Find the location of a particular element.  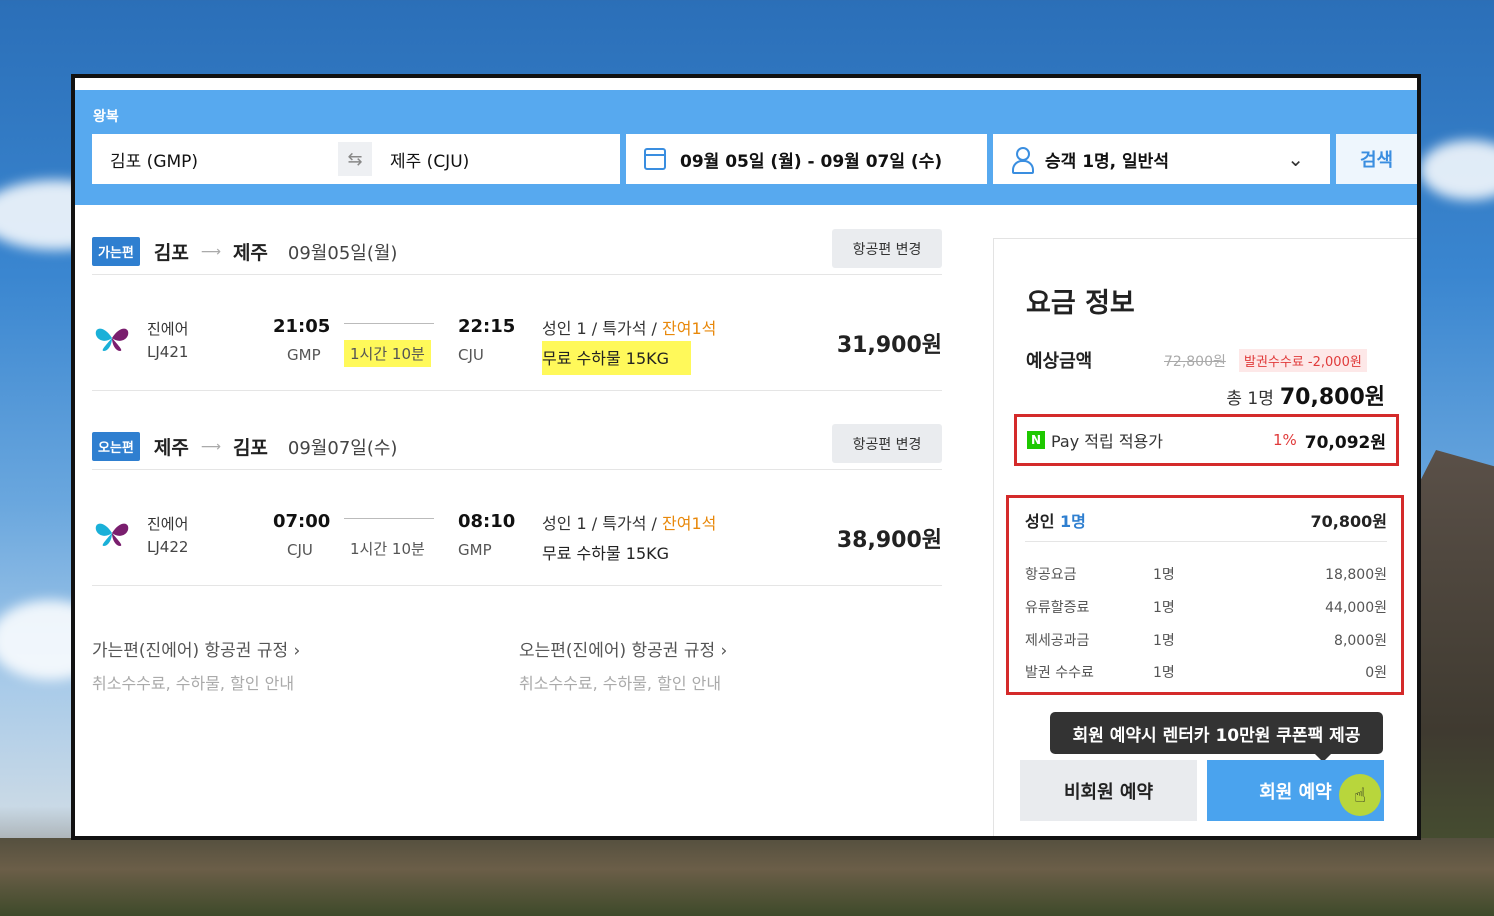

fare-info-title: 요금 정보 is located at coordinates (1080, 303).